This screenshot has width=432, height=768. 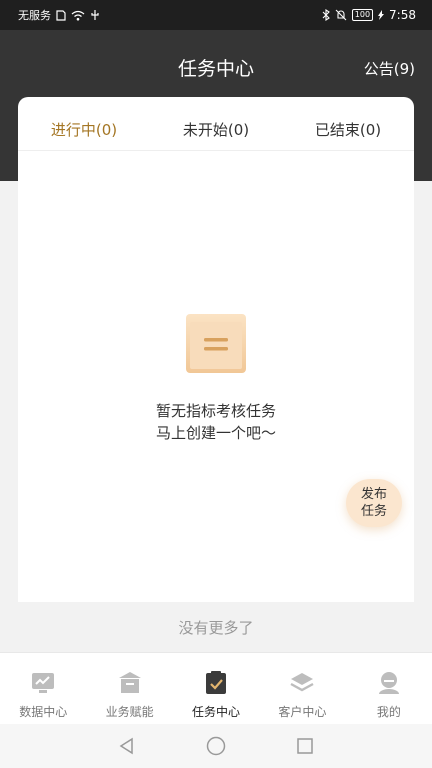 I want to click on tabbar-item-customer-center: 客户中心, so click(x=302, y=688).